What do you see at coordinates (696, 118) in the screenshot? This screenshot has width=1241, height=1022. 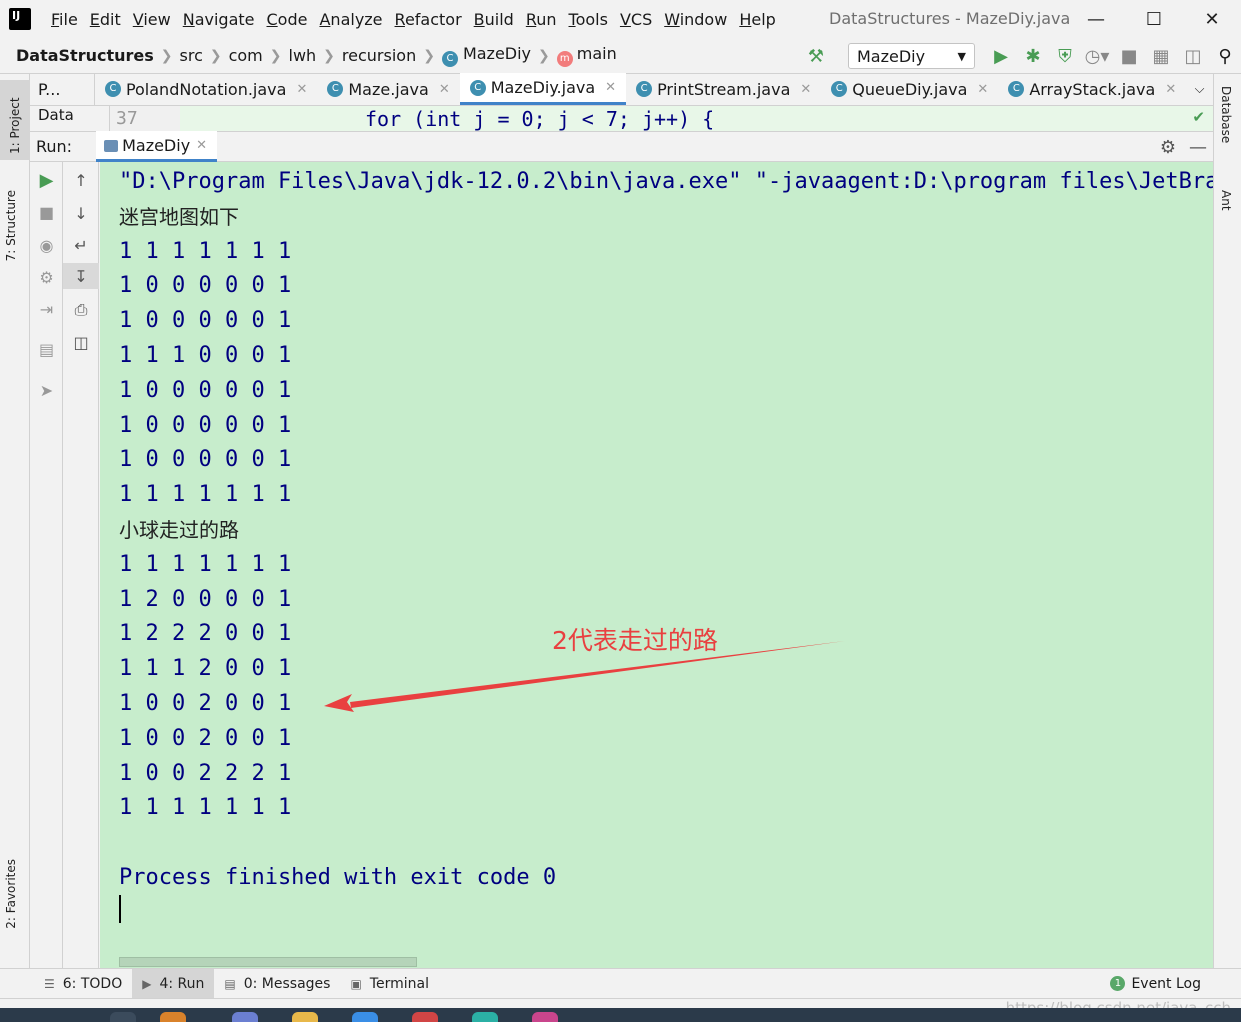 I see `code-line: for (int j = 0; j < 7; j++) {` at bounding box center [696, 118].